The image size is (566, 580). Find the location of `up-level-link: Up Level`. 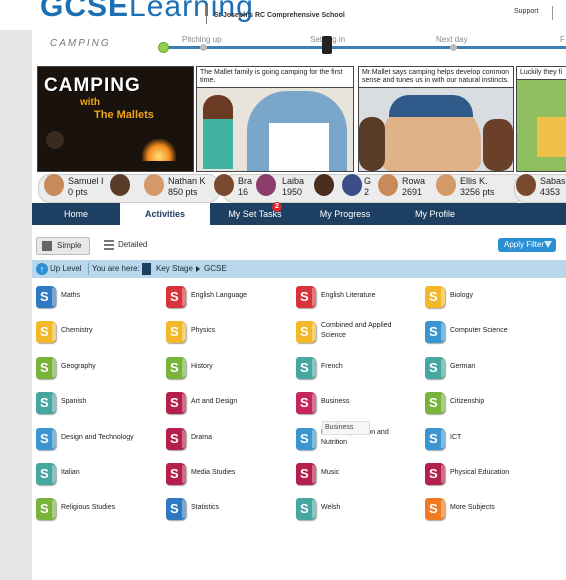

up-level-link: Up Level is located at coordinates (66, 268).